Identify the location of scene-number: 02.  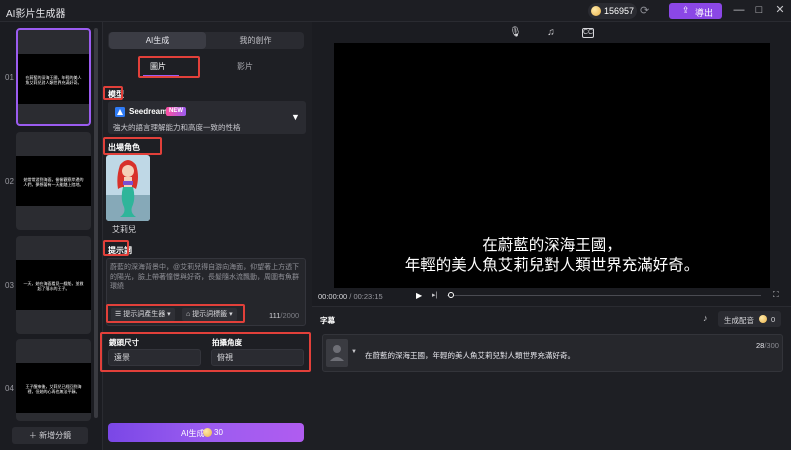
(9, 181).